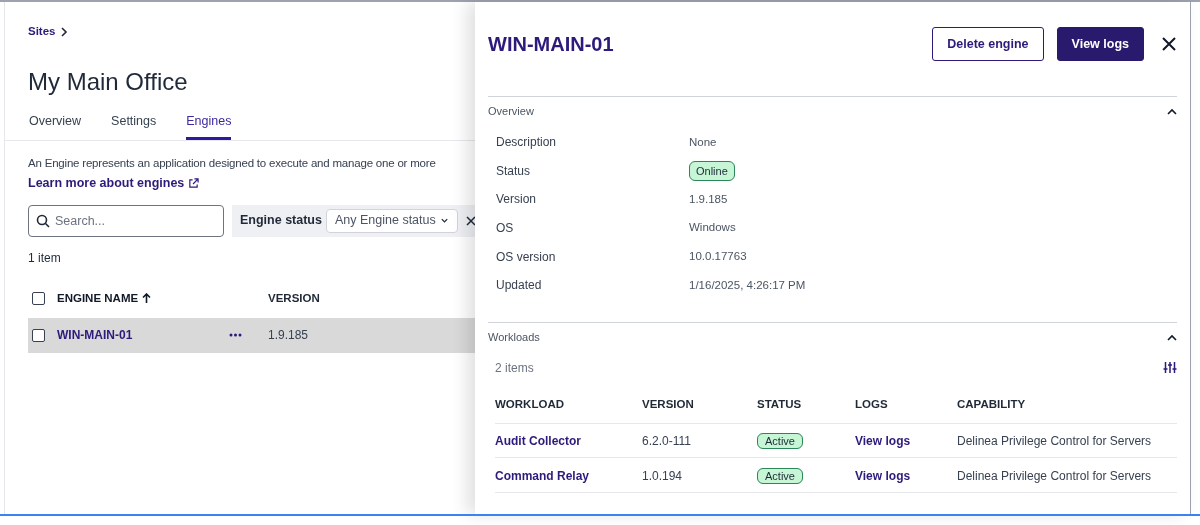  Describe the element at coordinates (747, 285) in the screenshot. I see `field-value: 1/16/2025, 4:26:17 PM` at that location.